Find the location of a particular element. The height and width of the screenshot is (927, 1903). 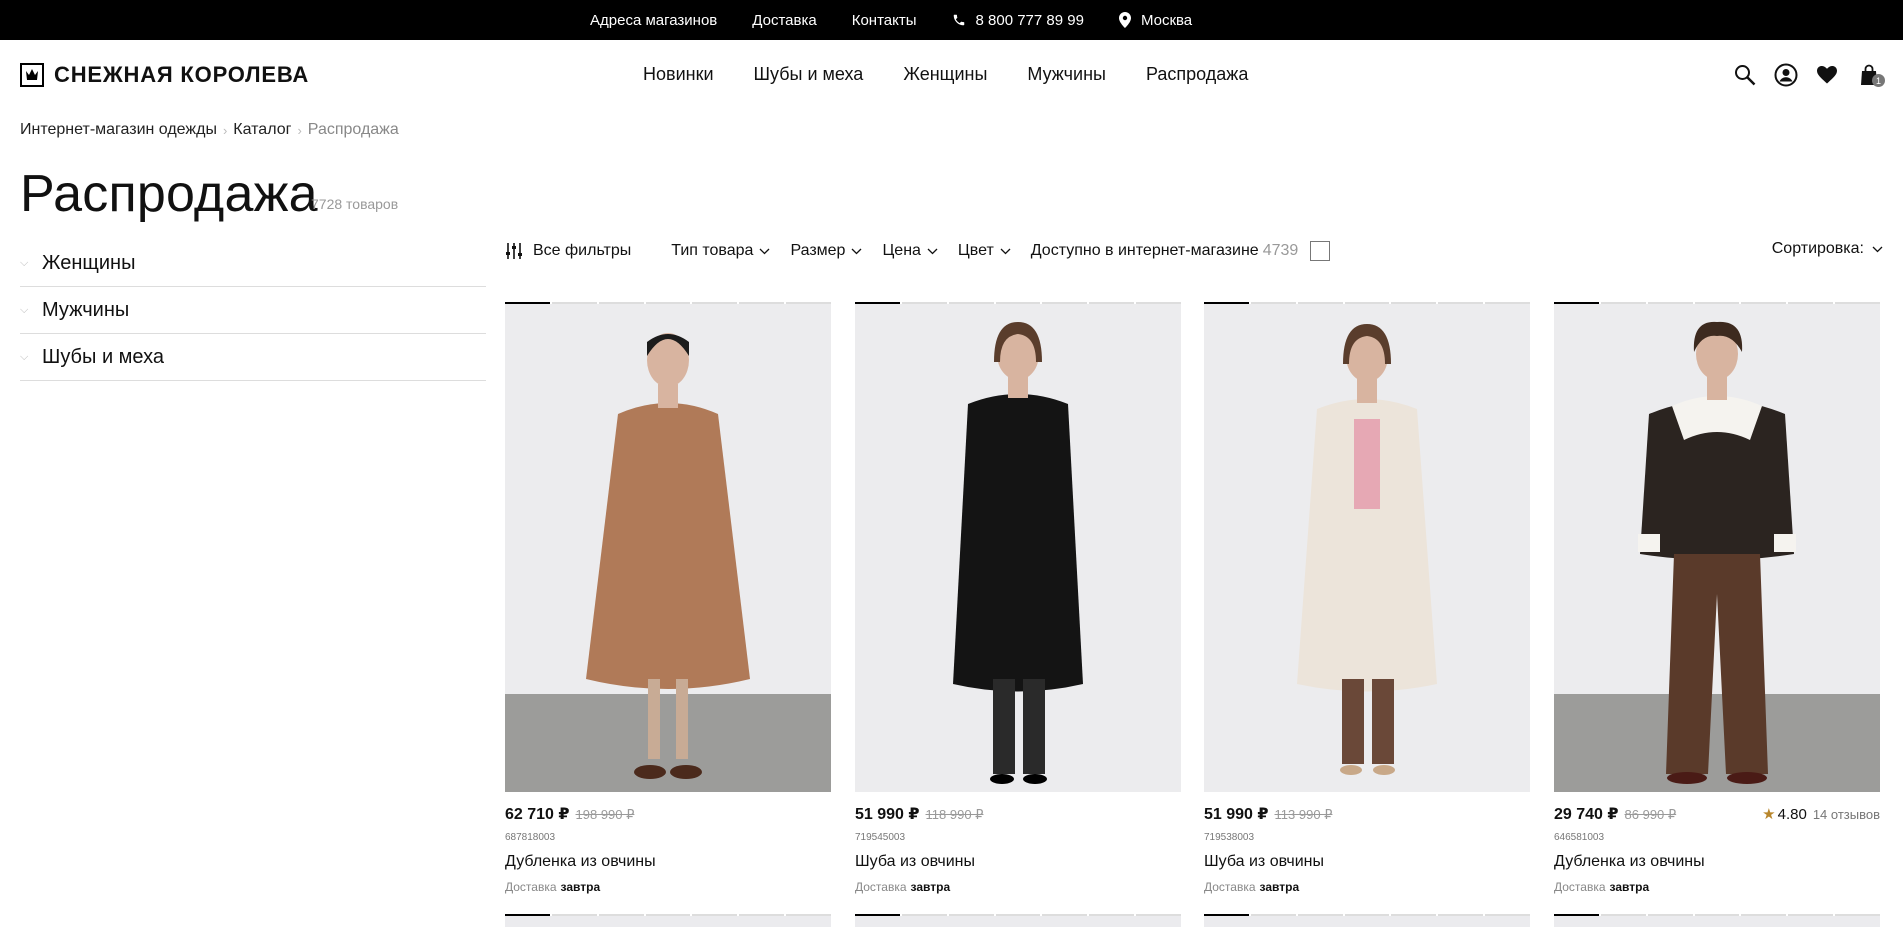

product-price: 62 710 ₽ is located at coordinates (537, 814).